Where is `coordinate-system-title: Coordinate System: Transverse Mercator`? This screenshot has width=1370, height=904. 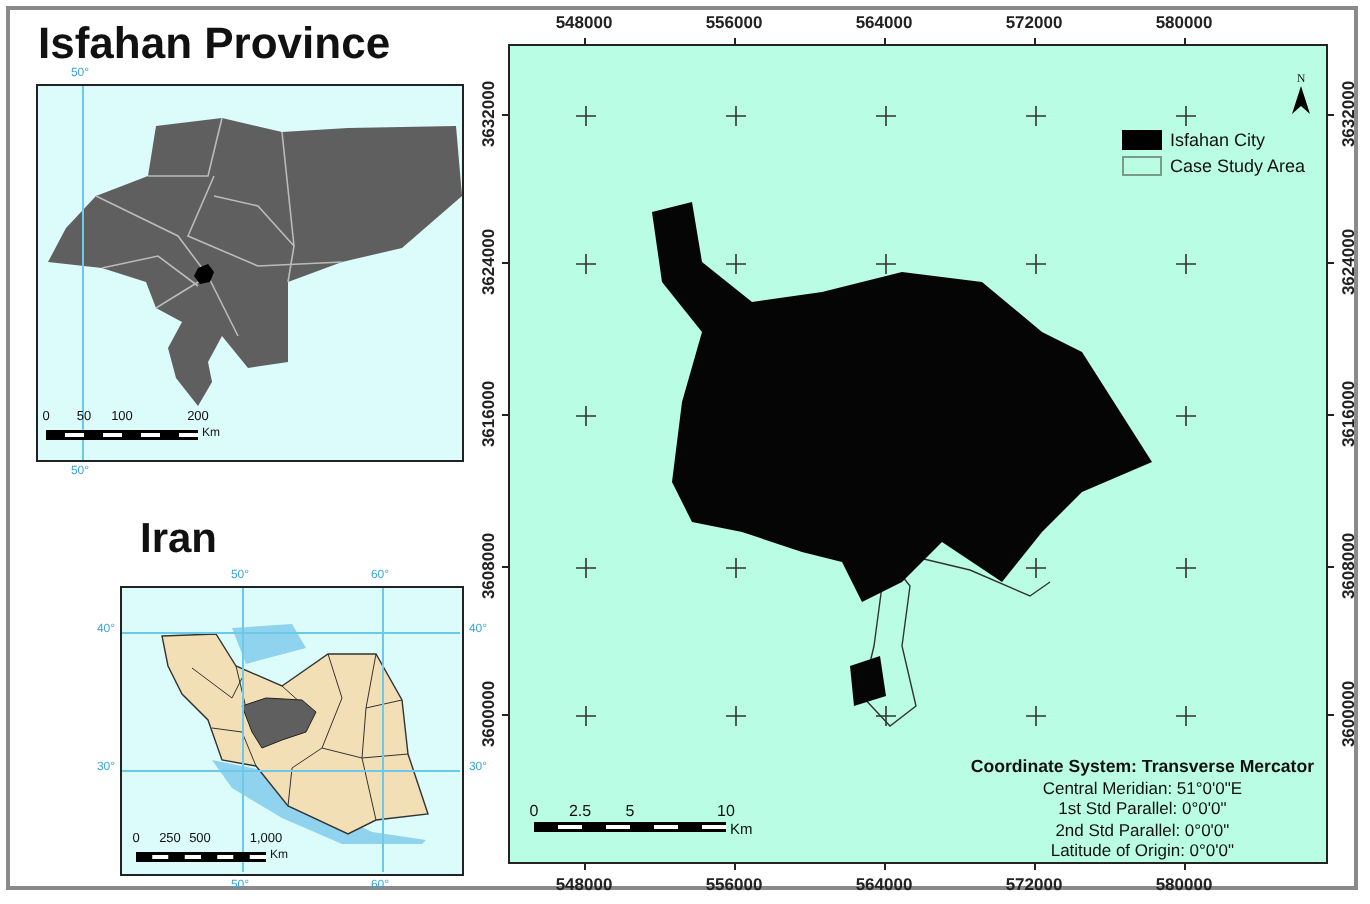
coordinate-system-title: Coordinate System: Transverse Mercator is located at coordinates (1142, 766).